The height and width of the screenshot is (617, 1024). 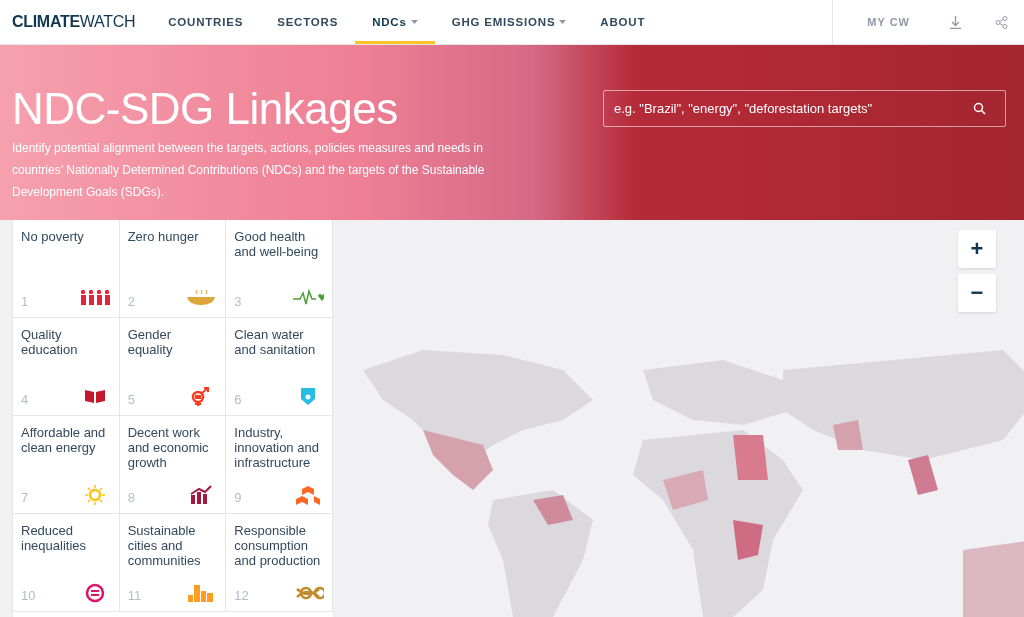 What do you see at coordinates (173, 465) in the screenshot?
I see `goal-tile: Decent work and economic growth 8` at bounding box center [173, 465].